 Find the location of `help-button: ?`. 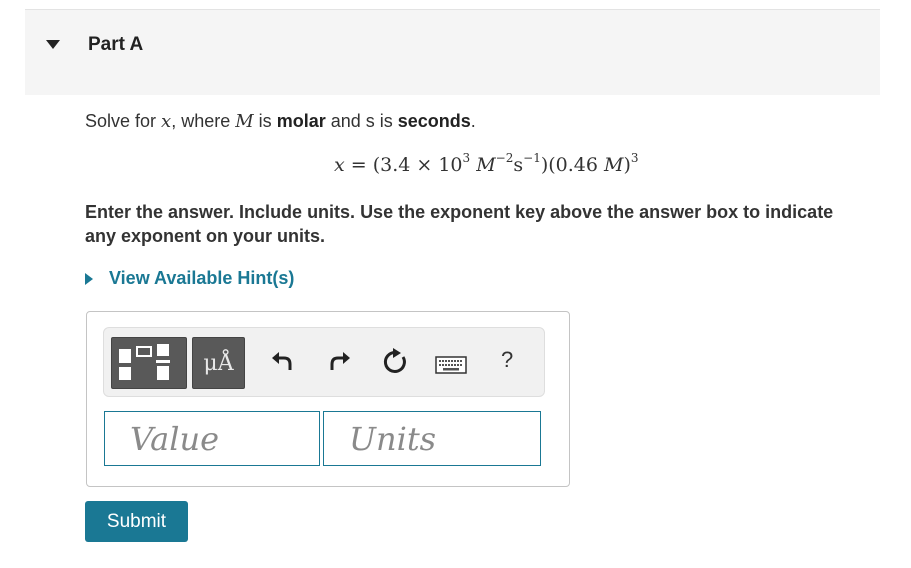

help-button: ? is located at coordinates (507, 360).